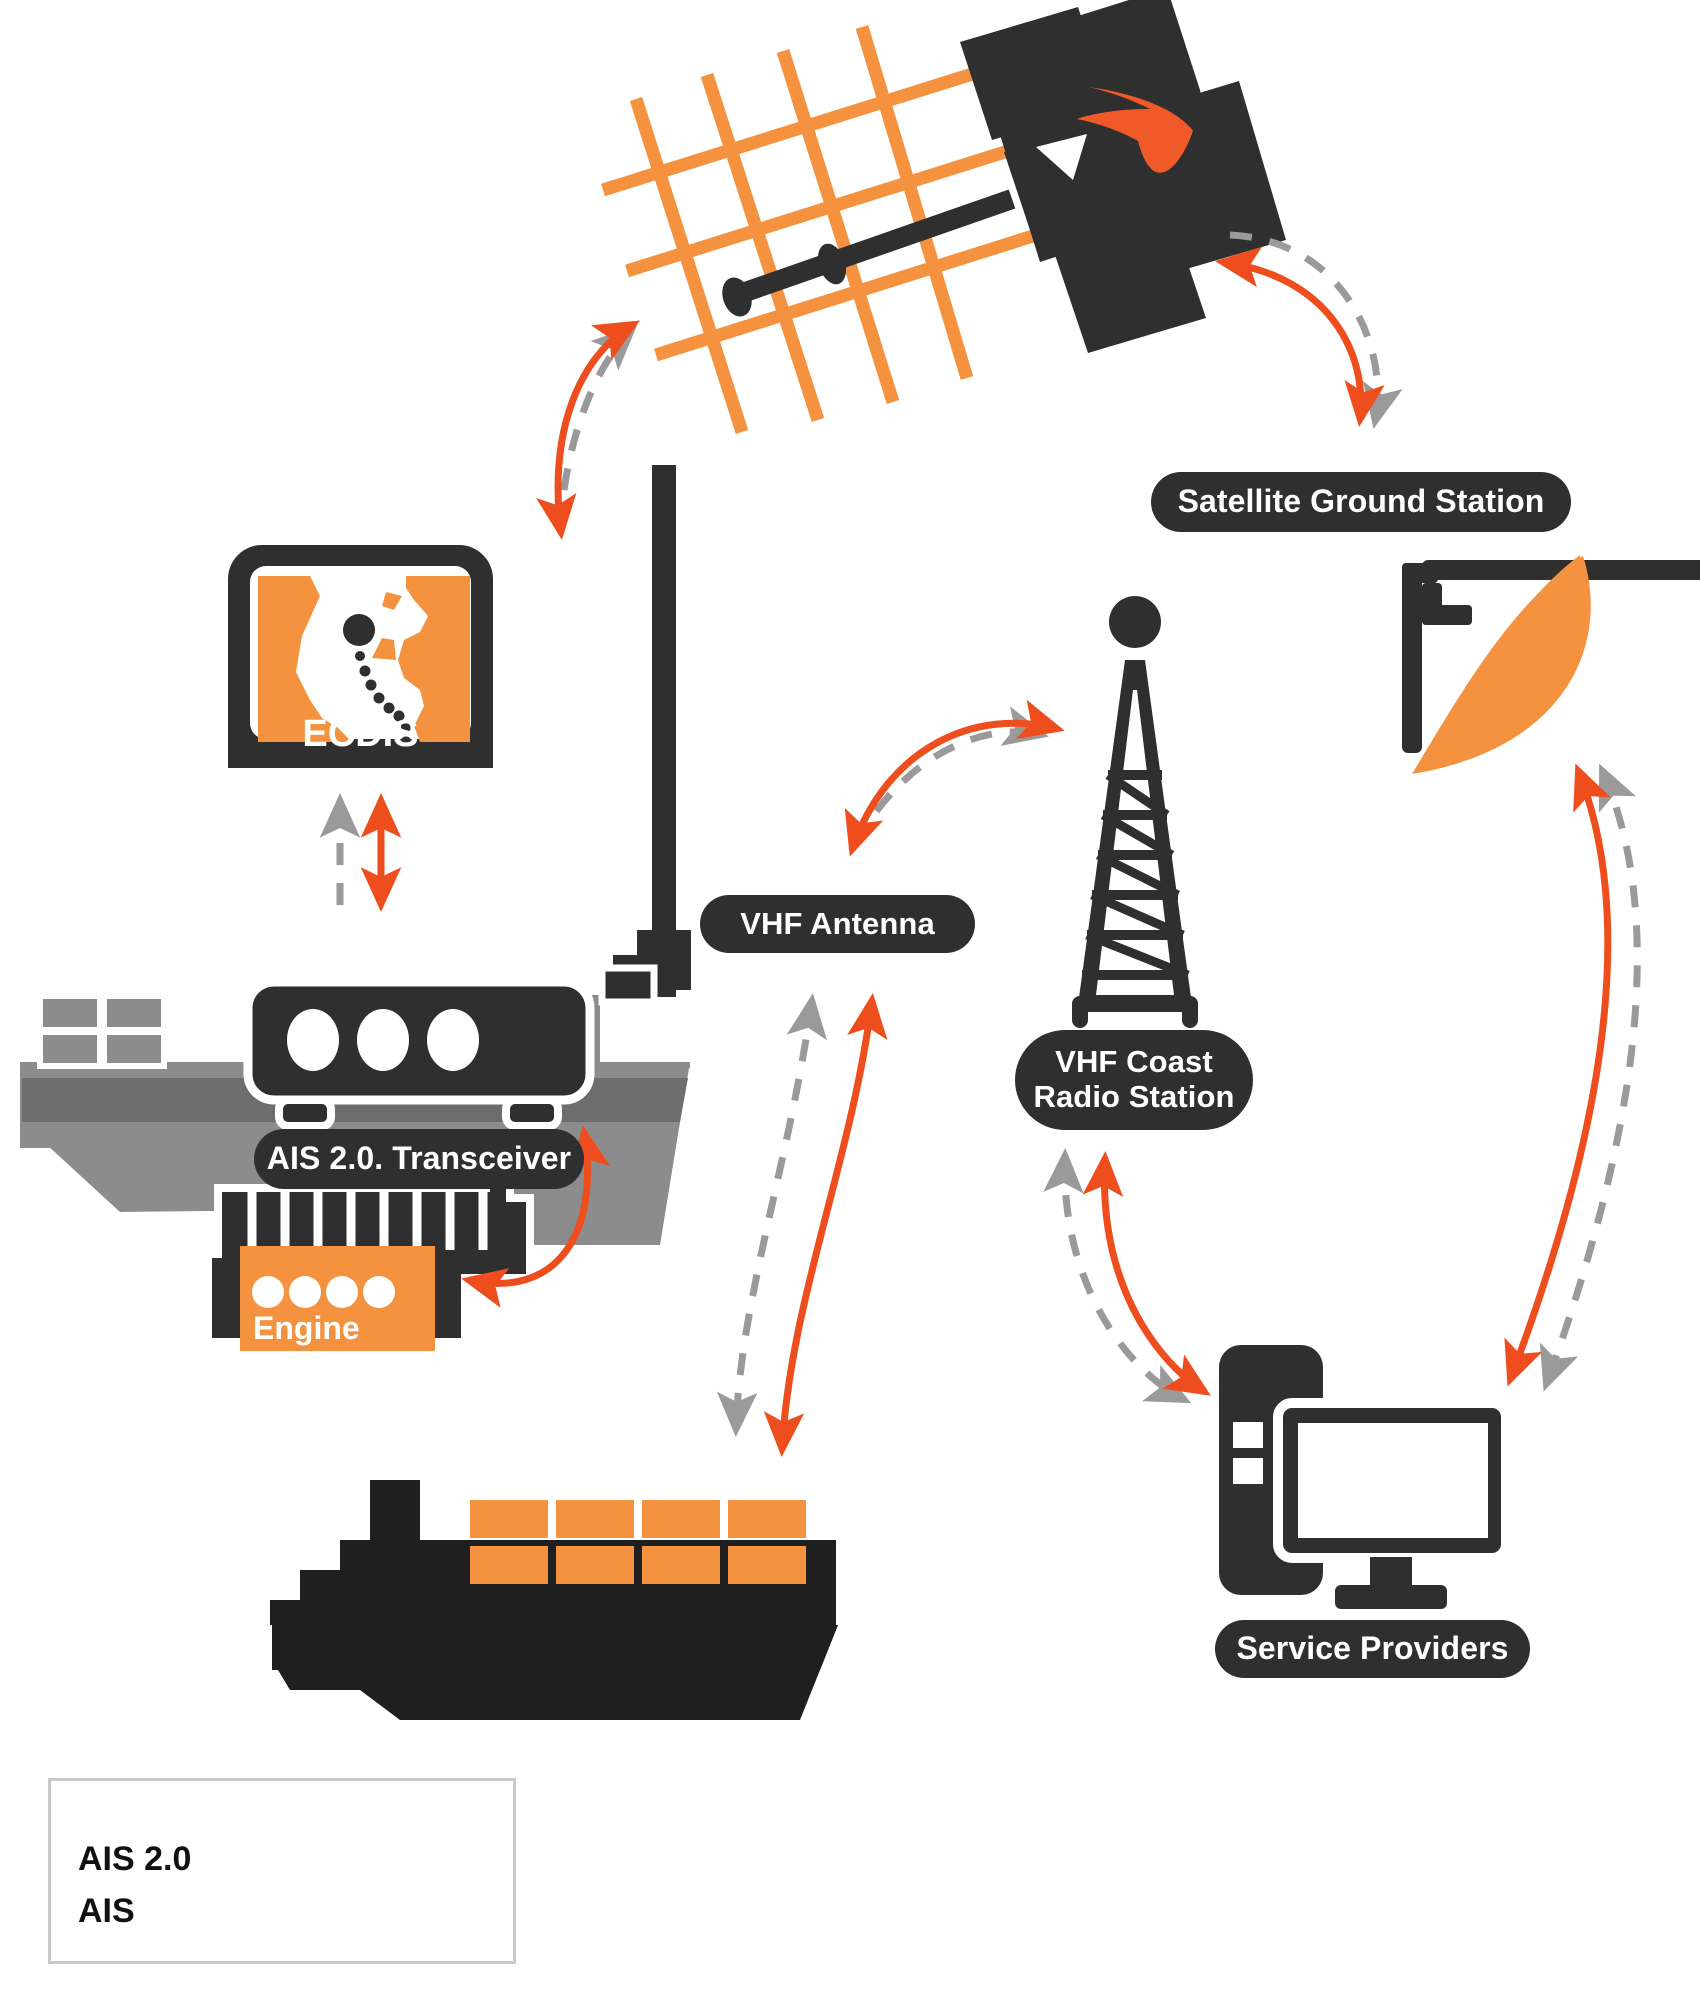 The height and width of the screenshot is (2000, 1700). Describe the element at coordinates (419, 1053) in the screenshot. I see `ais-transceiver-icon` at that location.